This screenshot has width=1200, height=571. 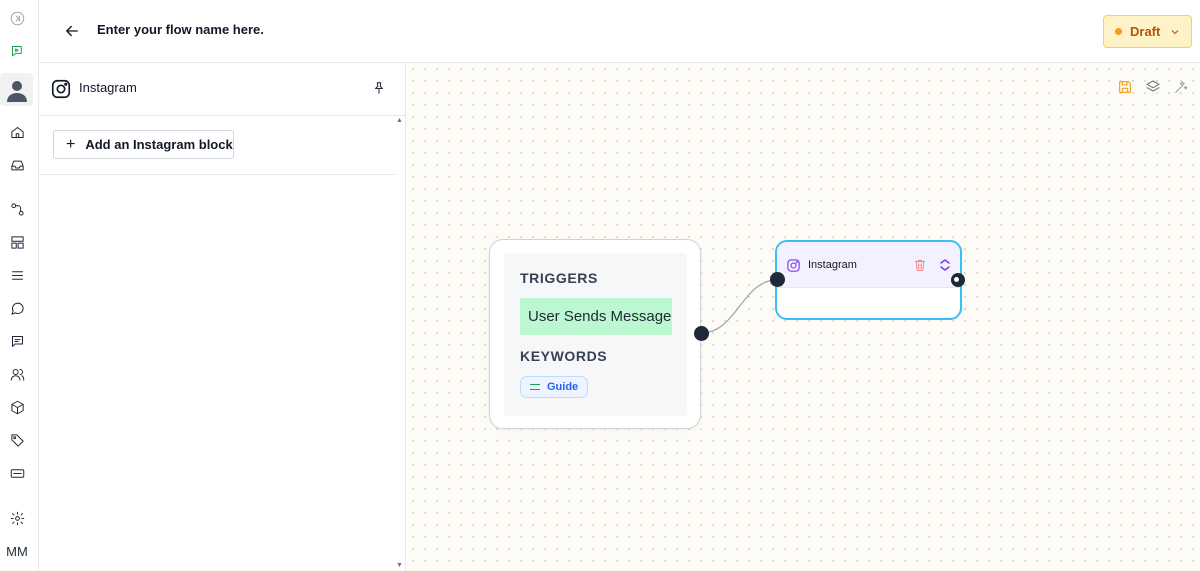 I want to click on user-avatar-icon, so click(x=16, y=91).